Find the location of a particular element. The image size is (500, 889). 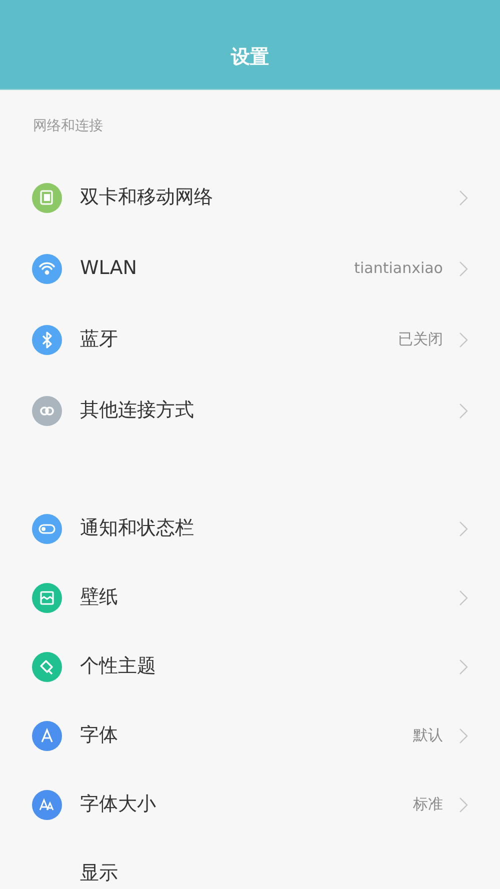

settings-row: 蓝牙 已关闭 is located at coordinates (250, 339).